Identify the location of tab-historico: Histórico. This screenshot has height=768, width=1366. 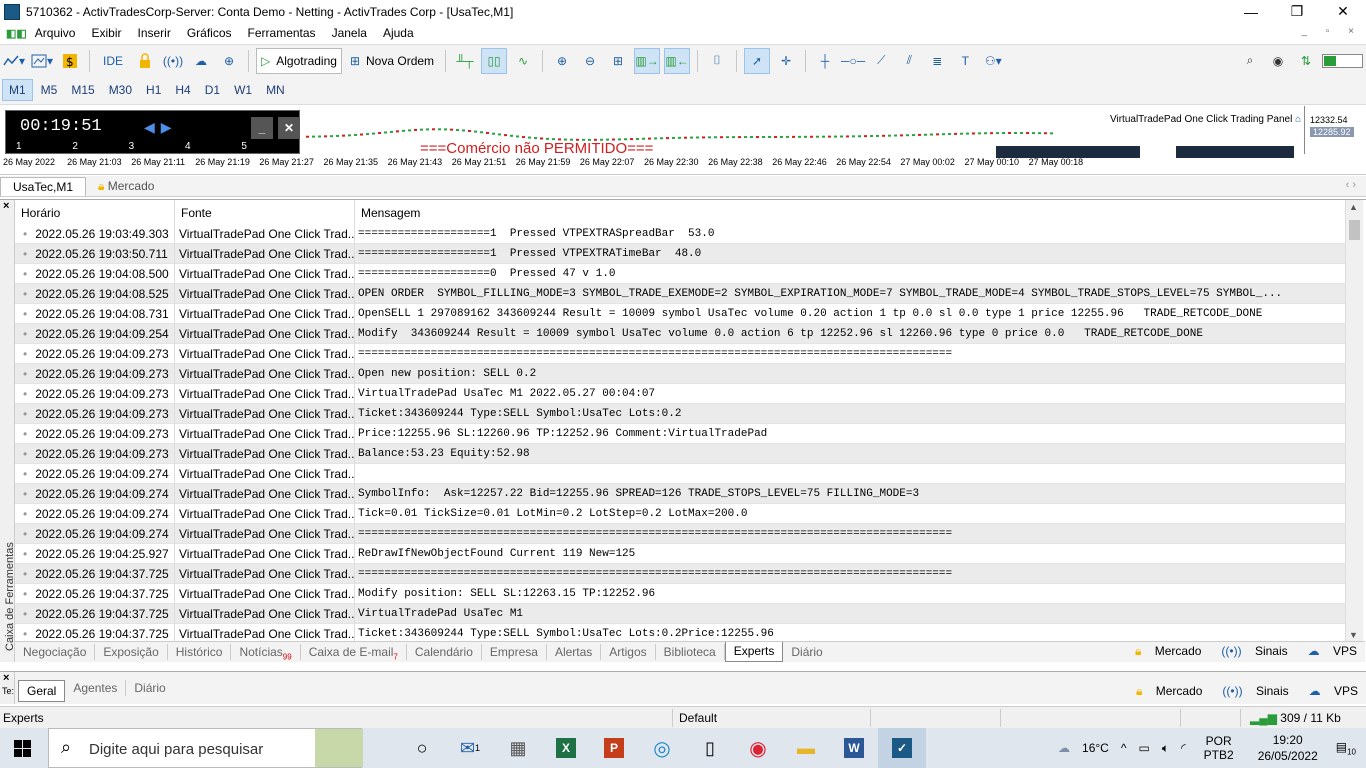
(200, 652).